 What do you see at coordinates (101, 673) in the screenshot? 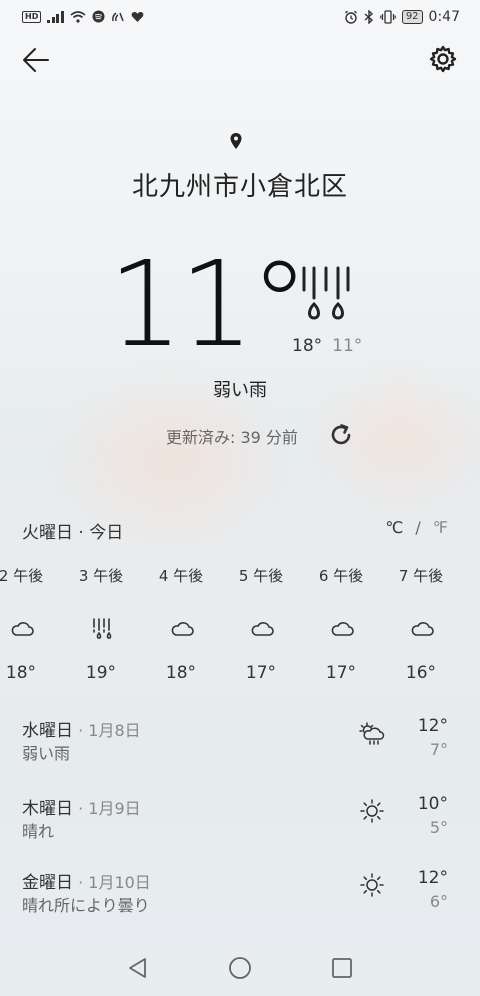
I see `hour-temperature: 19°` at bounding box center [101, 673].